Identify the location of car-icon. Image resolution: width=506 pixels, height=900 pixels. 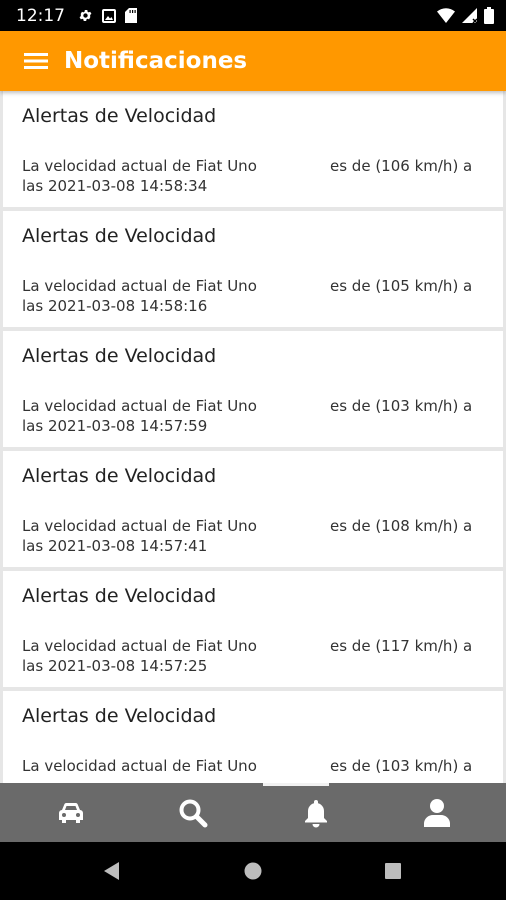
(71, 812).